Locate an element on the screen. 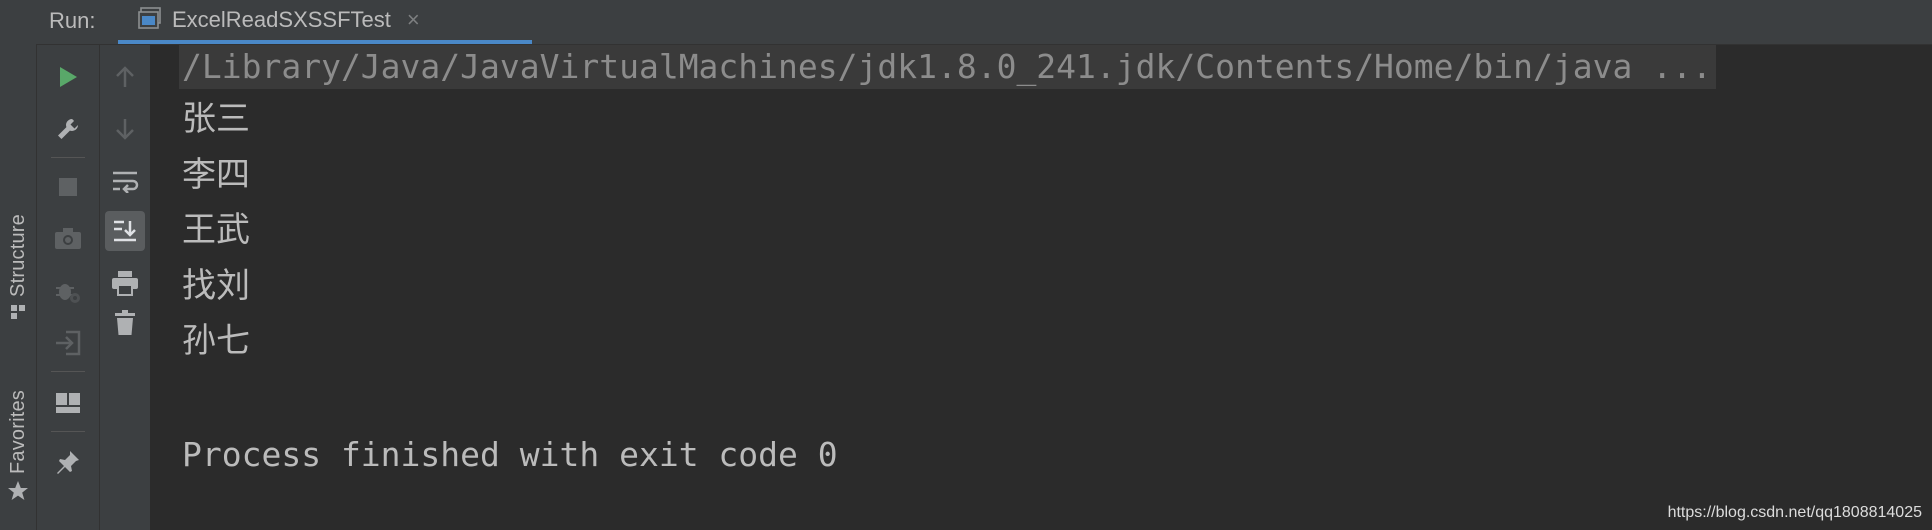  output-line: 王武 is located at coordinates (216, 230).